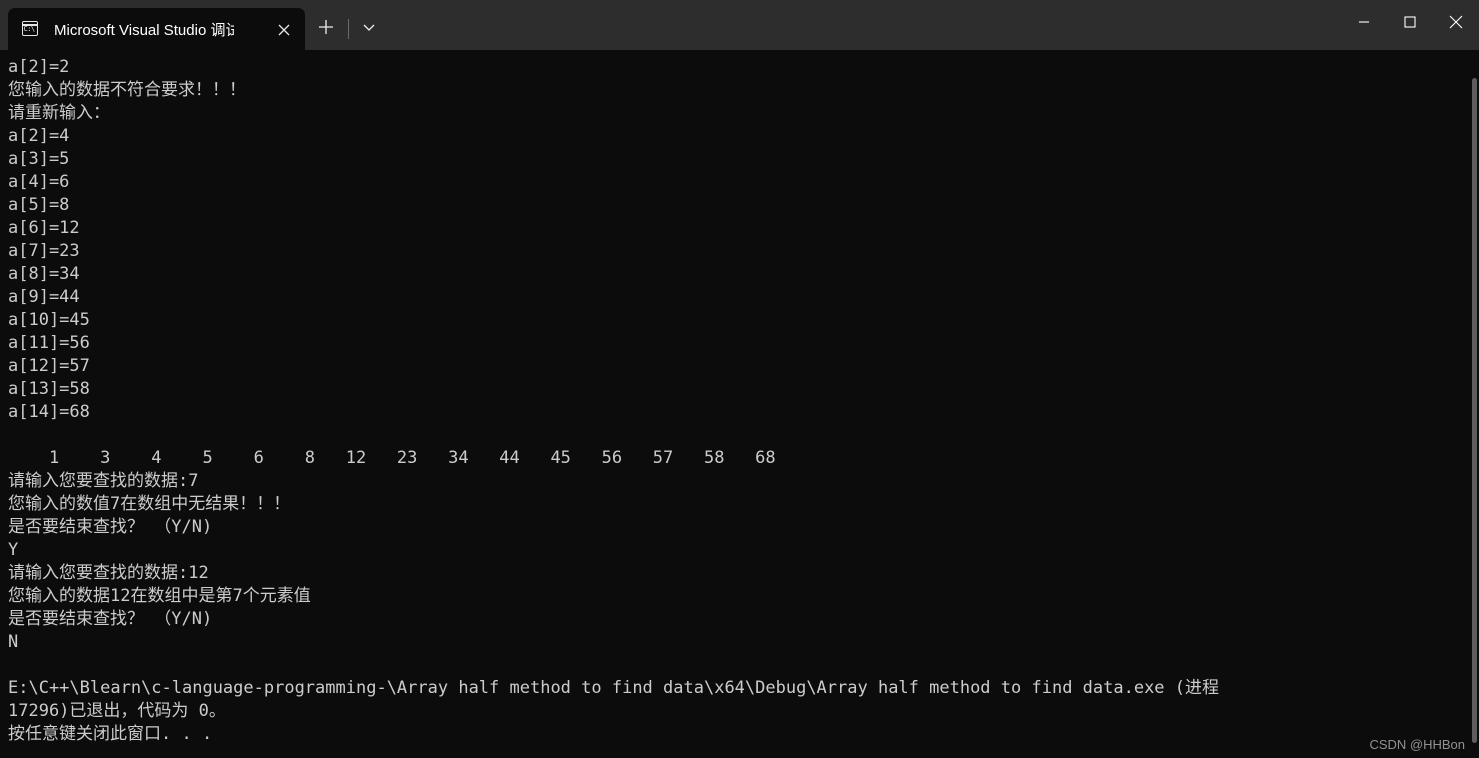  What do you see at coordinates (49, 343) in the screenshot?
I see `terminal-line: a[11]=56` at bounding box center [49, 343].